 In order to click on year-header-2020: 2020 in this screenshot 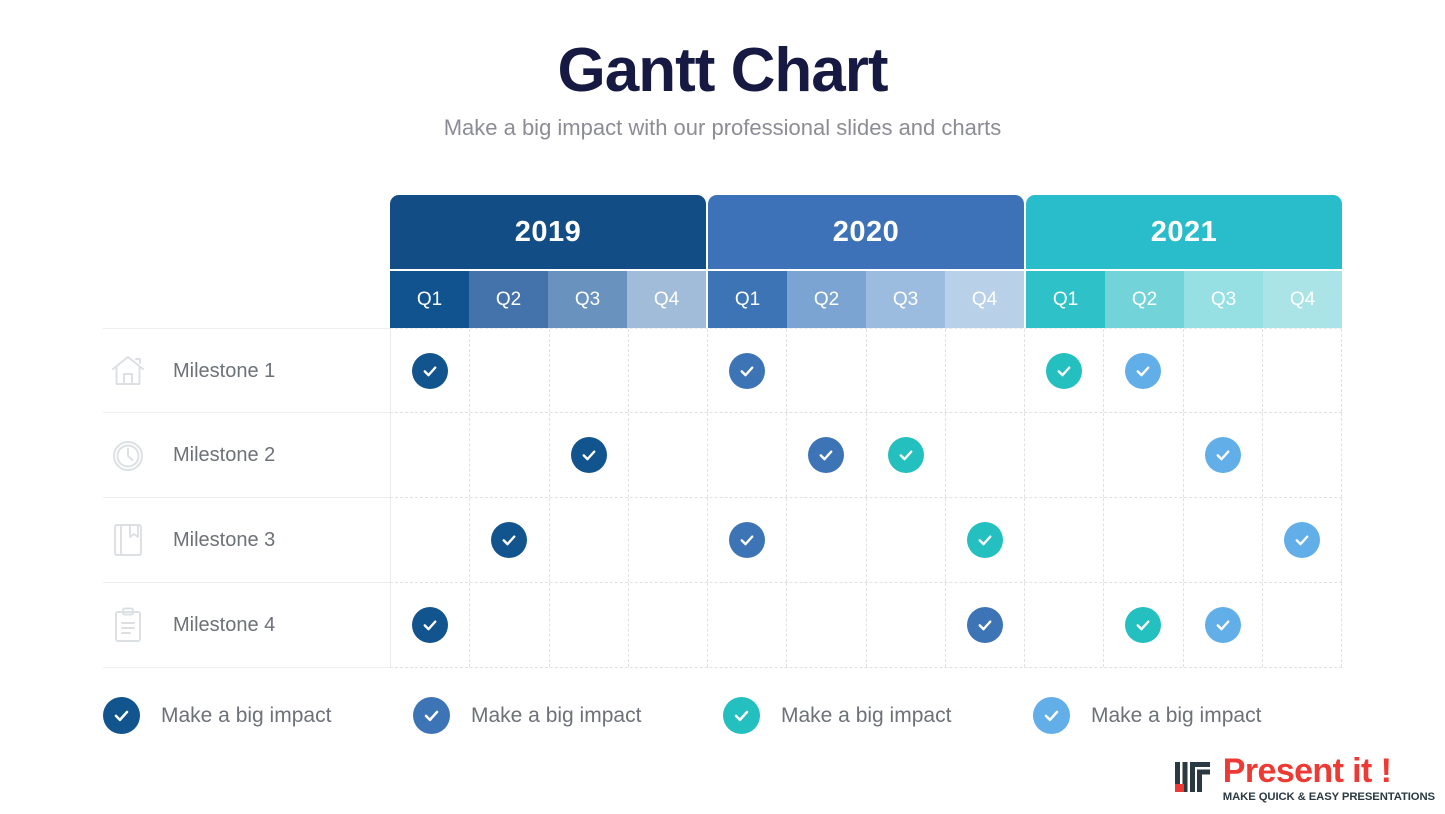, I will do `click(866, 232)`.